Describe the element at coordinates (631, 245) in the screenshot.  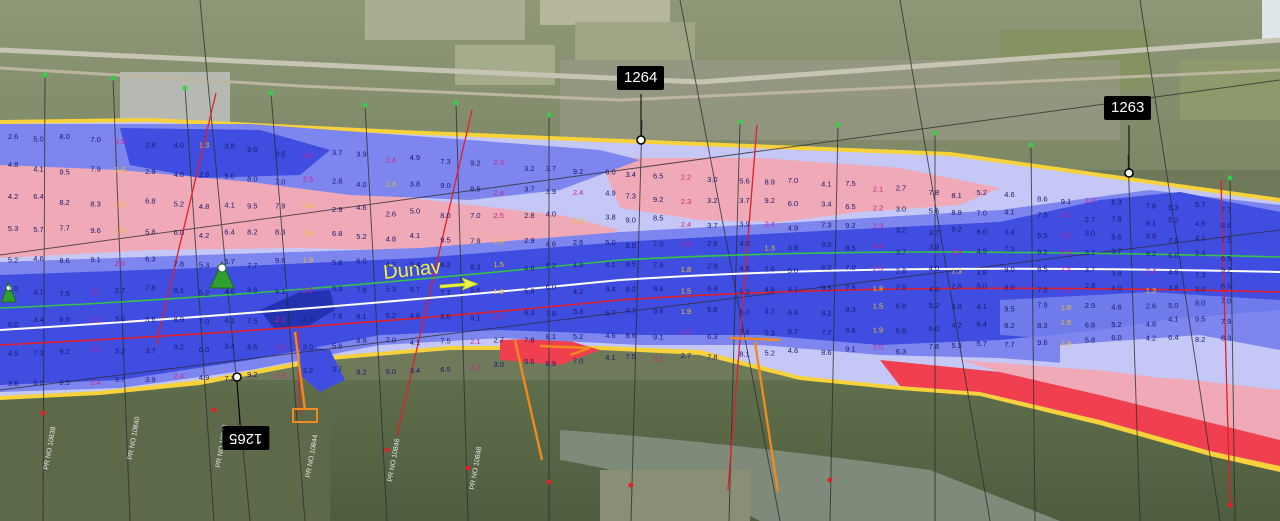
I see `depth-sounding: 8.0` at that location.